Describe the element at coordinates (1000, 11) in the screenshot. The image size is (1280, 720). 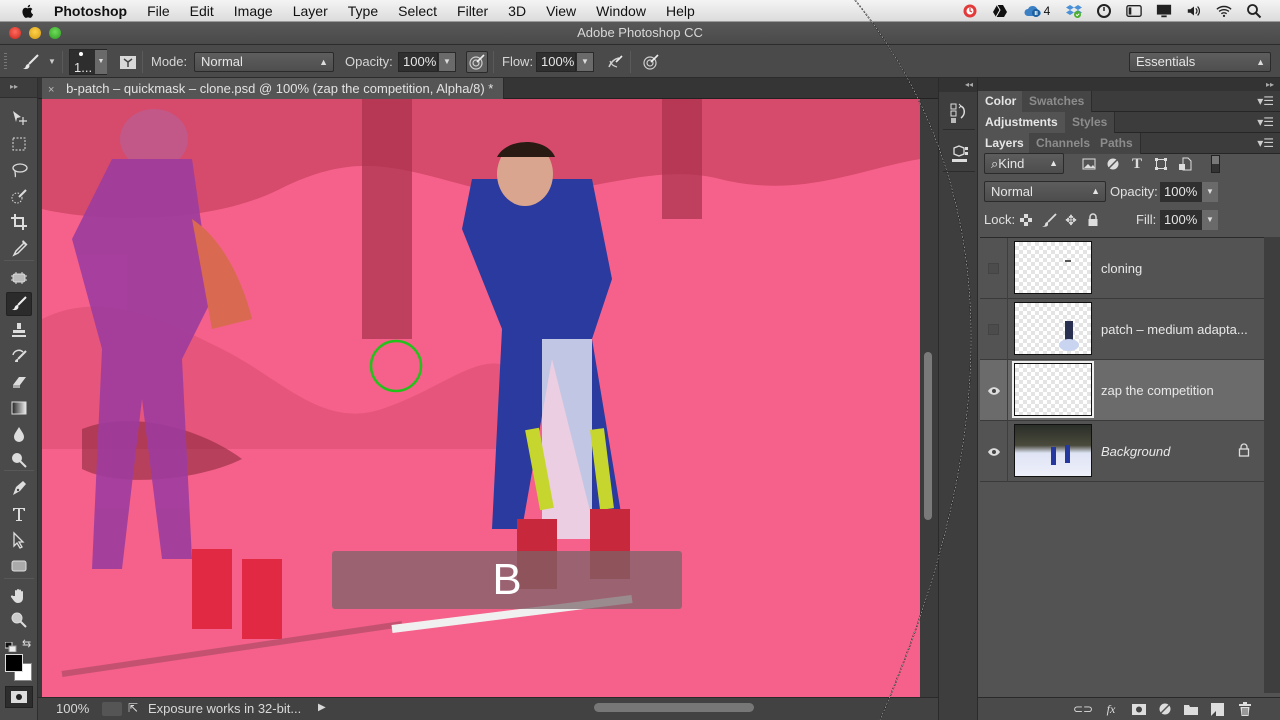
I see `google-drive-icon` at that location.